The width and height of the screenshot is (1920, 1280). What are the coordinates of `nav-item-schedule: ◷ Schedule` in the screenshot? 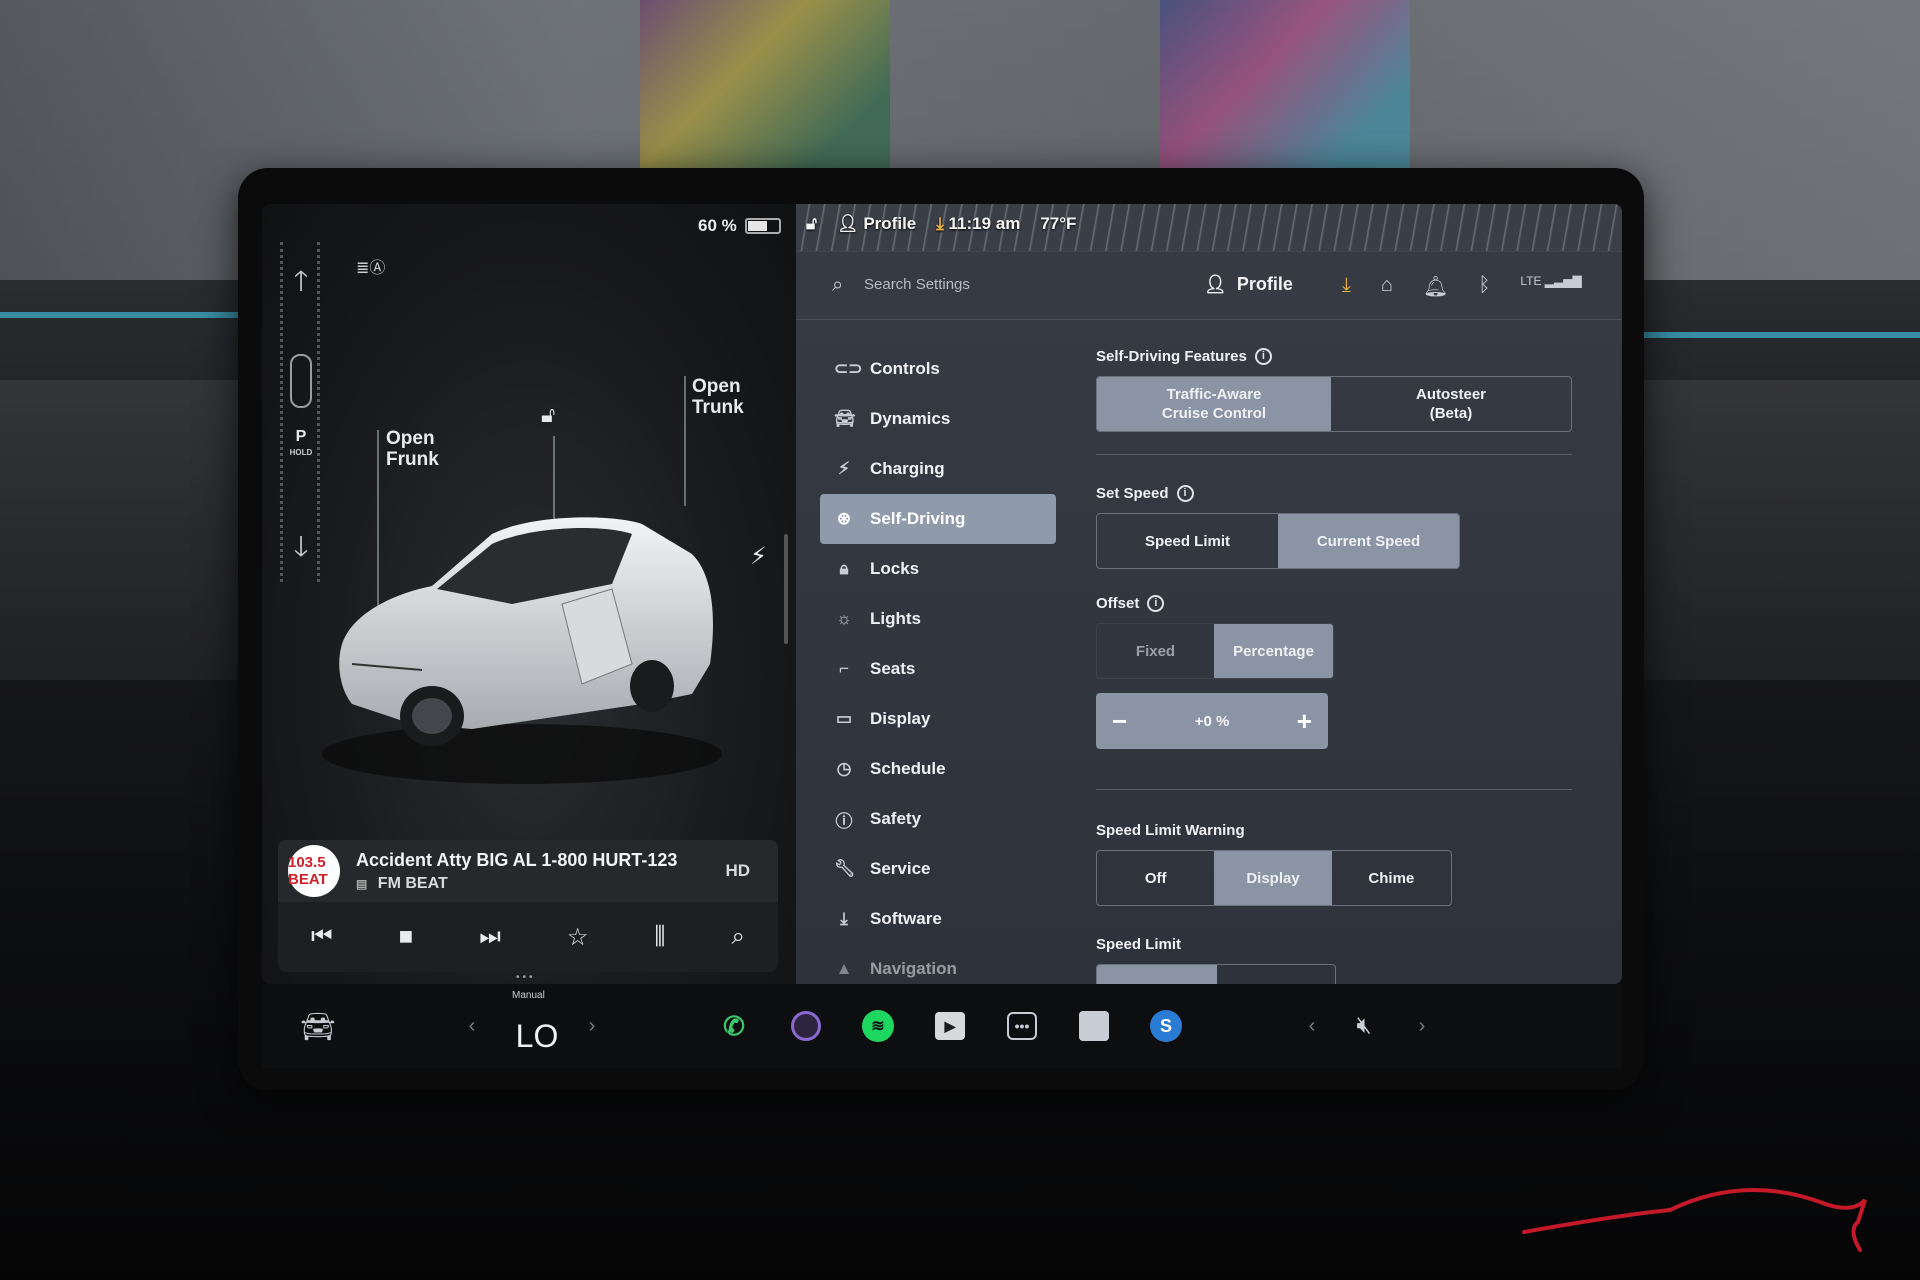 It's located at (938, 769).